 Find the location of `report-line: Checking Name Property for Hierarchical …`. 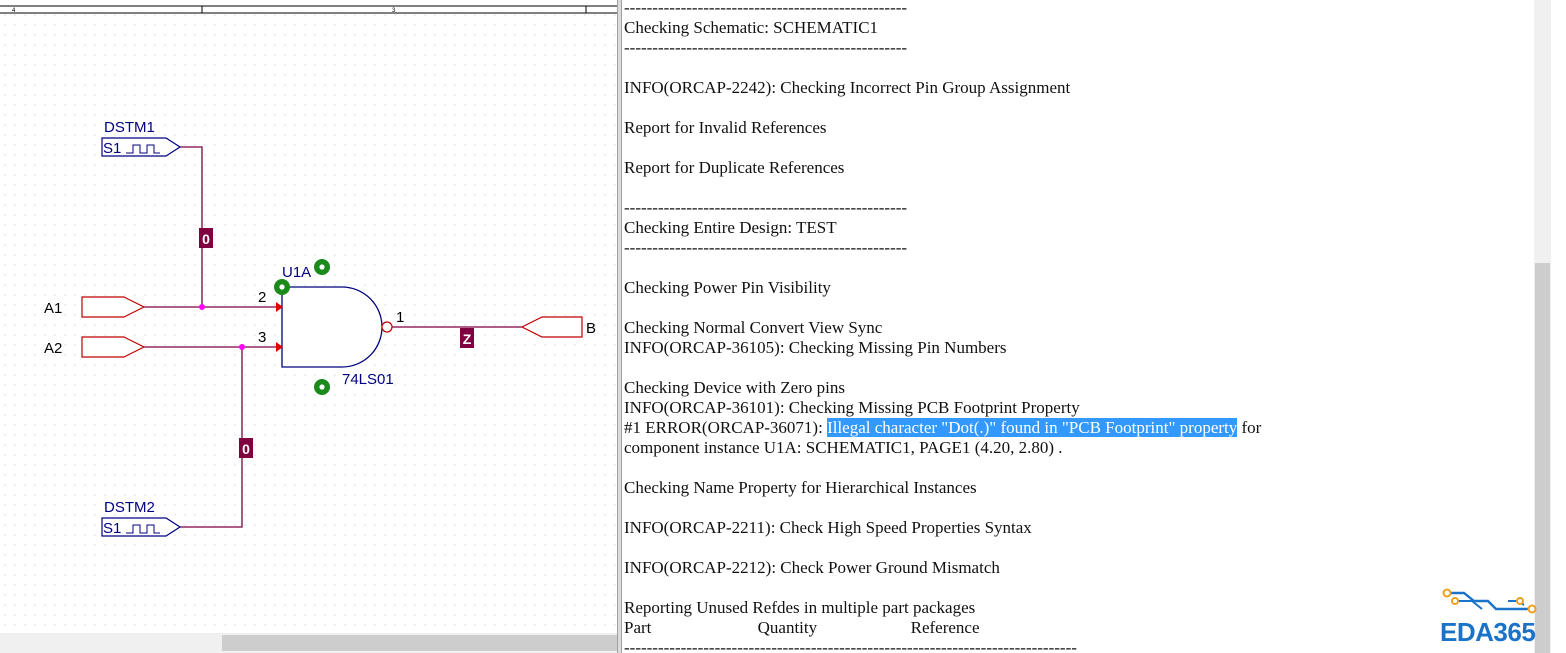

report-line: Checking Name Property for Hierarchical … is located at coordinates (942, 488).